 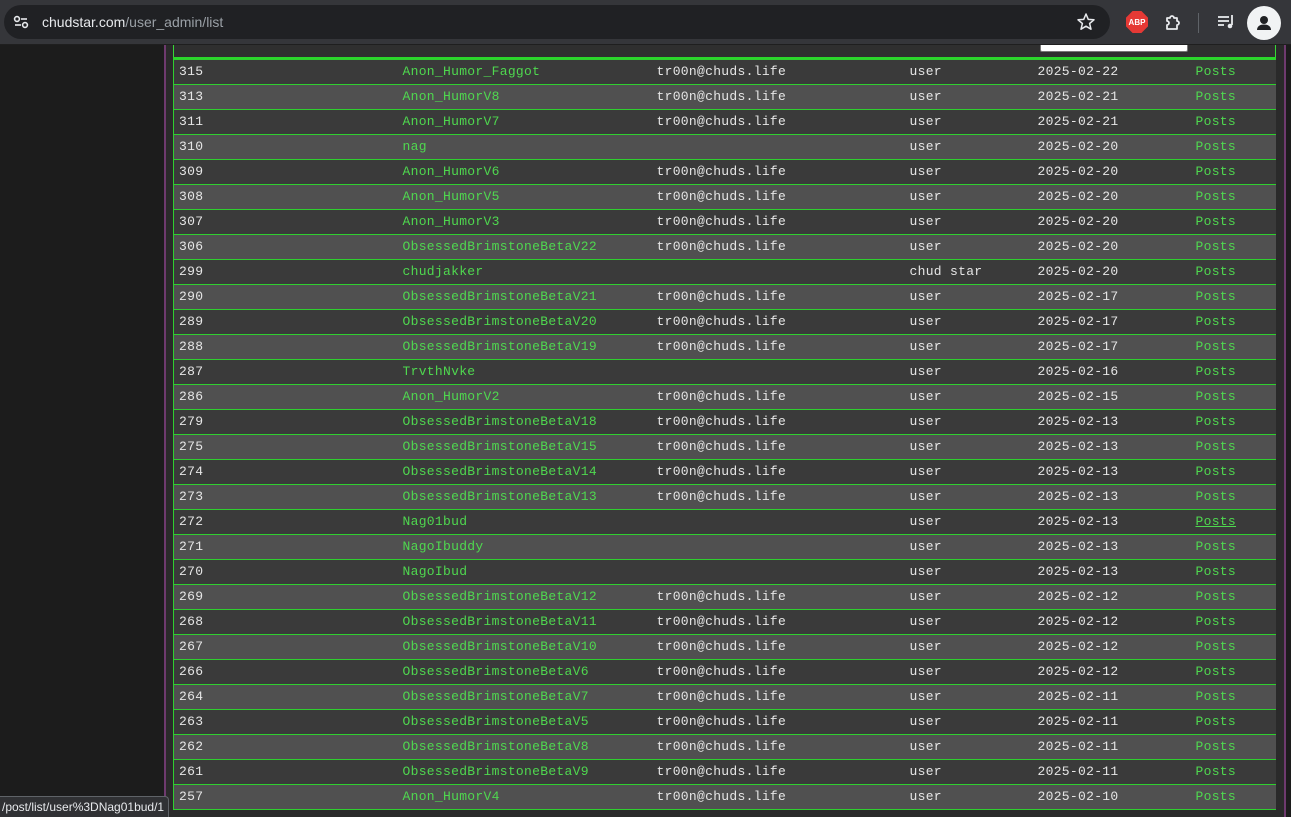 I want to click on table-cell: 264, so click(x=285, y=697).